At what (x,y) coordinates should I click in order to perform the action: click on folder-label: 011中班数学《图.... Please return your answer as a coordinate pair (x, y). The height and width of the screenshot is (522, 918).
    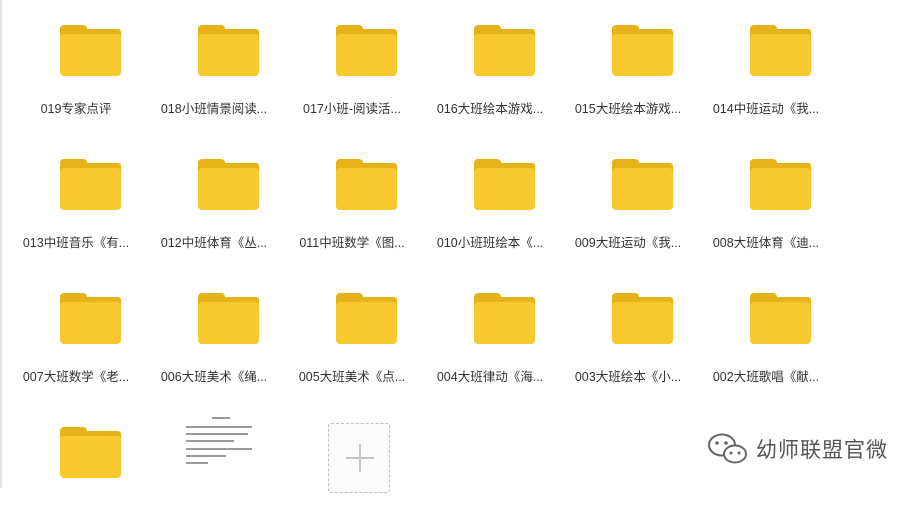
    Looking at the image, I should click on (352, 243).